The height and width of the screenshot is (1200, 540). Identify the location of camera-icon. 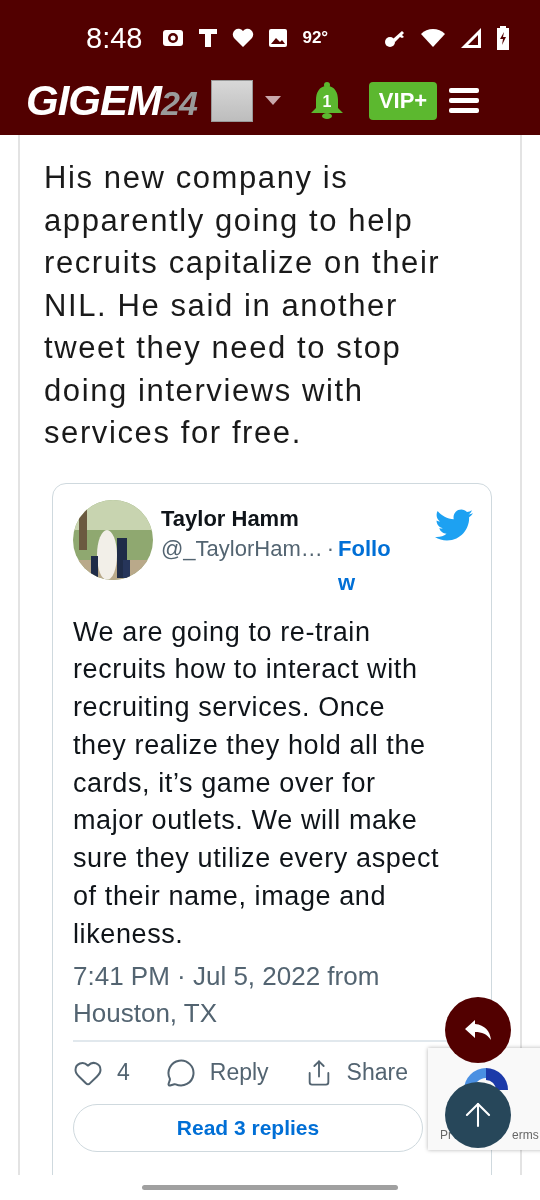
(173, 38).